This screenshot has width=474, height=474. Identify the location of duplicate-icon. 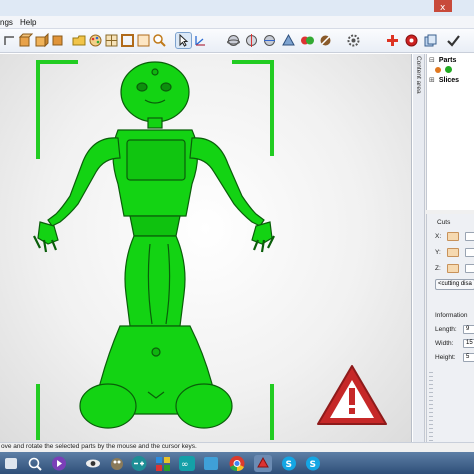
(430, 40).